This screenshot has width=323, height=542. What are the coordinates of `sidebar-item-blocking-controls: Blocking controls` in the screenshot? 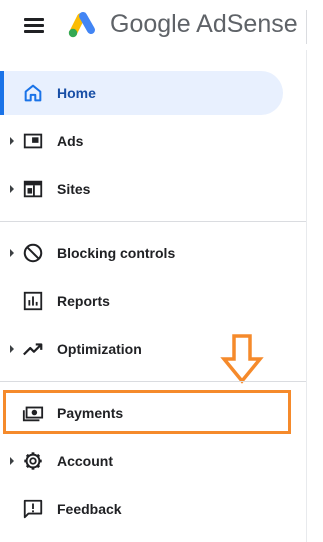 It's located at (150, 253).